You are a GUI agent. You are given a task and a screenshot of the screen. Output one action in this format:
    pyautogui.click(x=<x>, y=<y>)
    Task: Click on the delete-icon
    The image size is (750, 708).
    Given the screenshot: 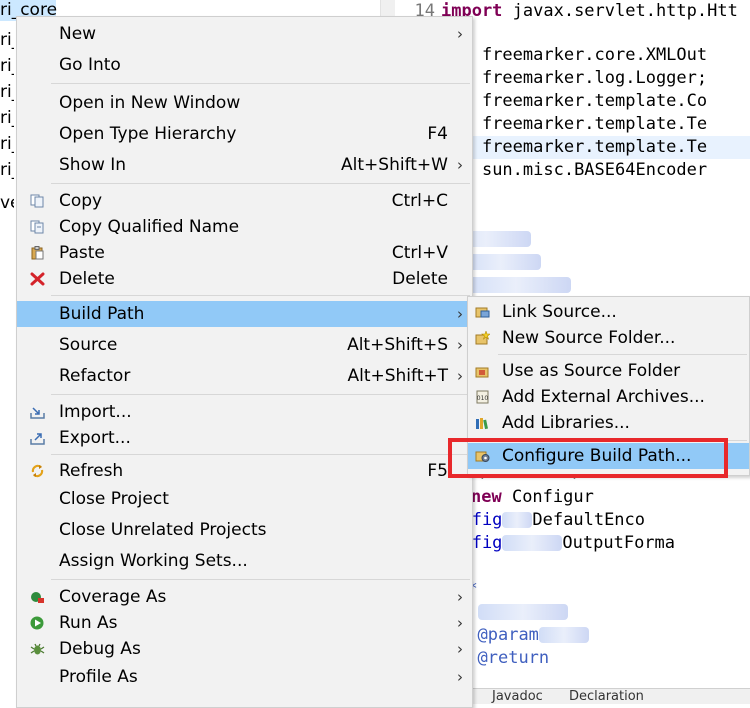 What is the action you would take?
    pyautogui.click(x=37, y=279)
    